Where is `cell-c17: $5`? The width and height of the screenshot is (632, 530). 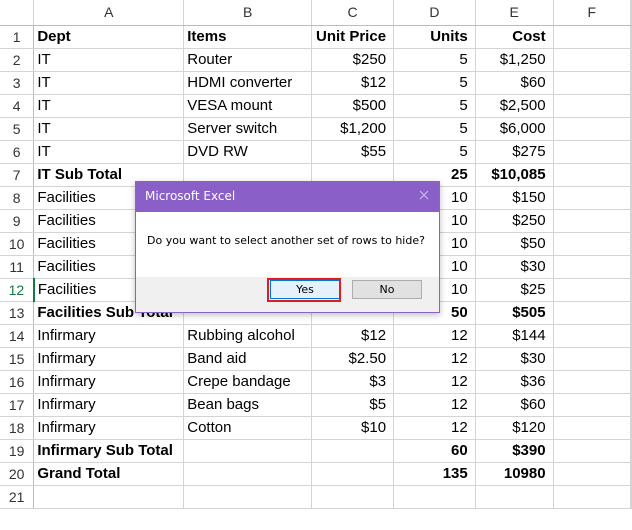 cell-c17: $5 is located at coordinates (353, 405).